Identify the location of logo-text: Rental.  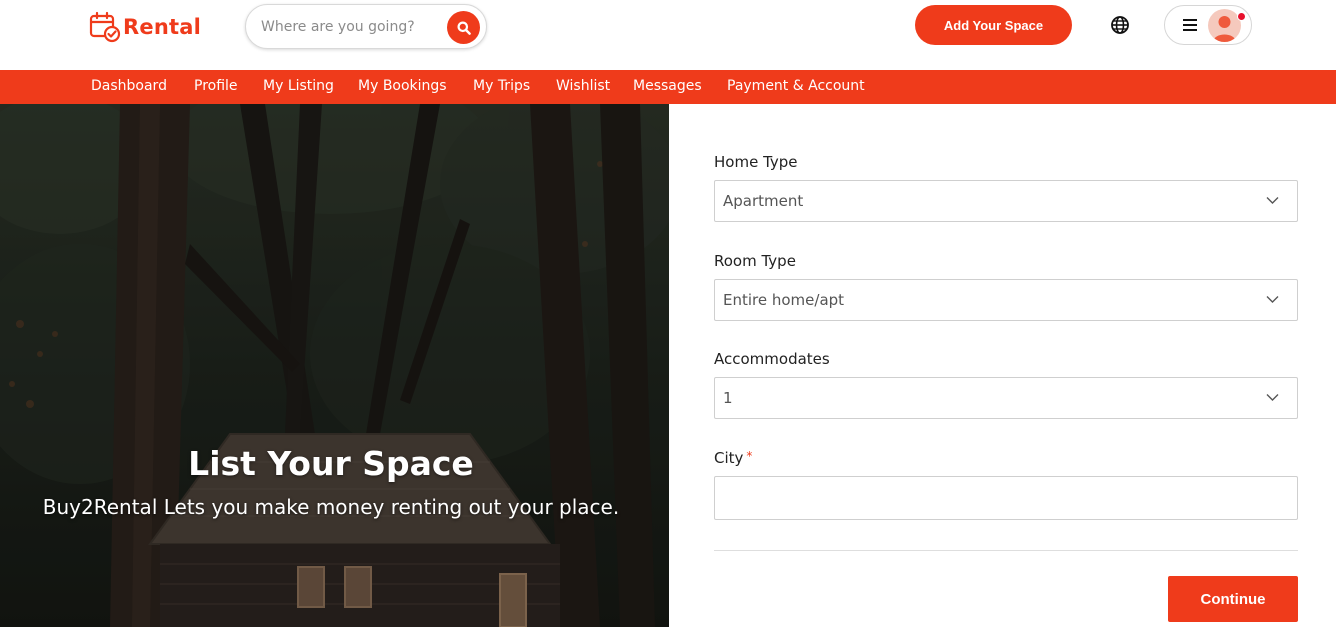
(162, 27).